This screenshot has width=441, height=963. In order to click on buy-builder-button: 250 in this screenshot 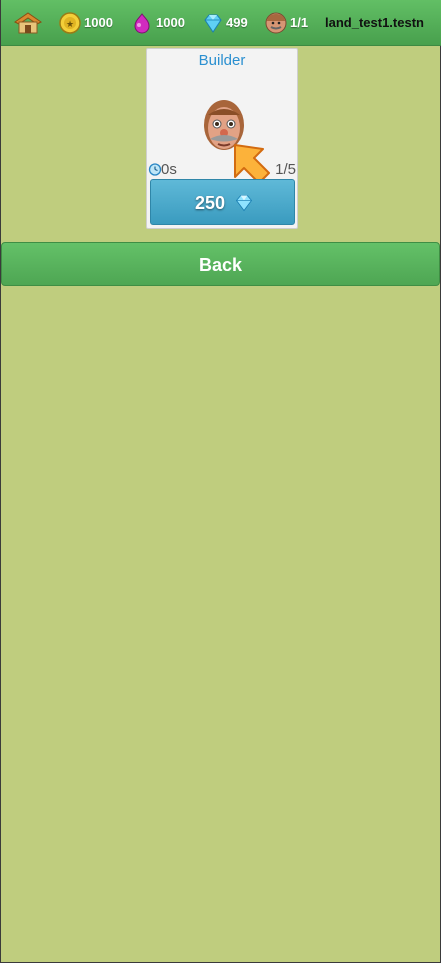, I will do `click(222, 202)`.